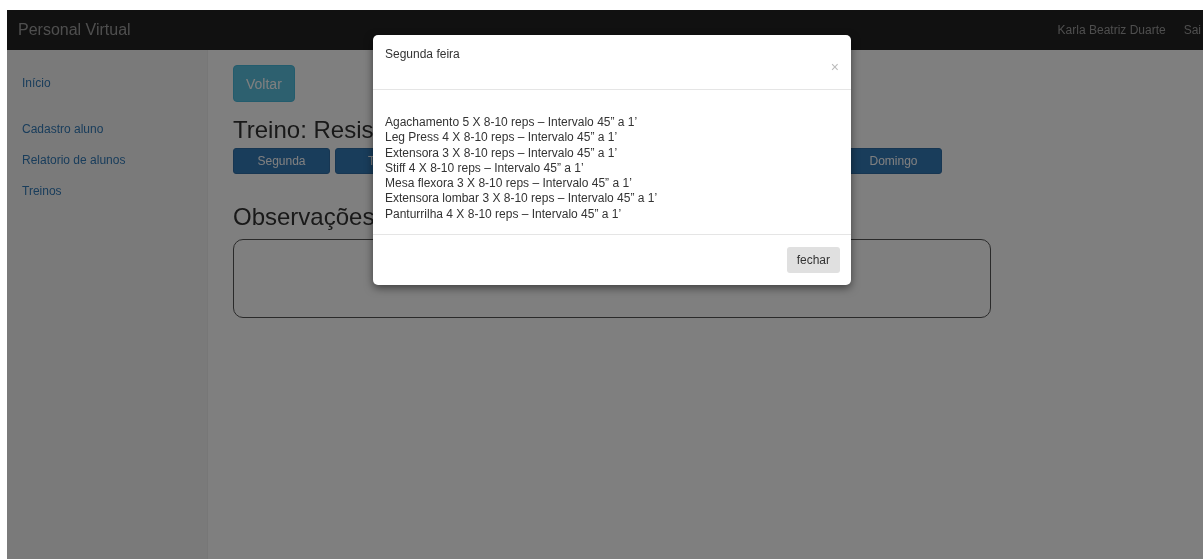 Image resolution: width=1203 pixels, height=559 pixels. Describe the element at coordinates (42, 199) in the screenshot. I see `sidebar-link: Treinos` at that location.